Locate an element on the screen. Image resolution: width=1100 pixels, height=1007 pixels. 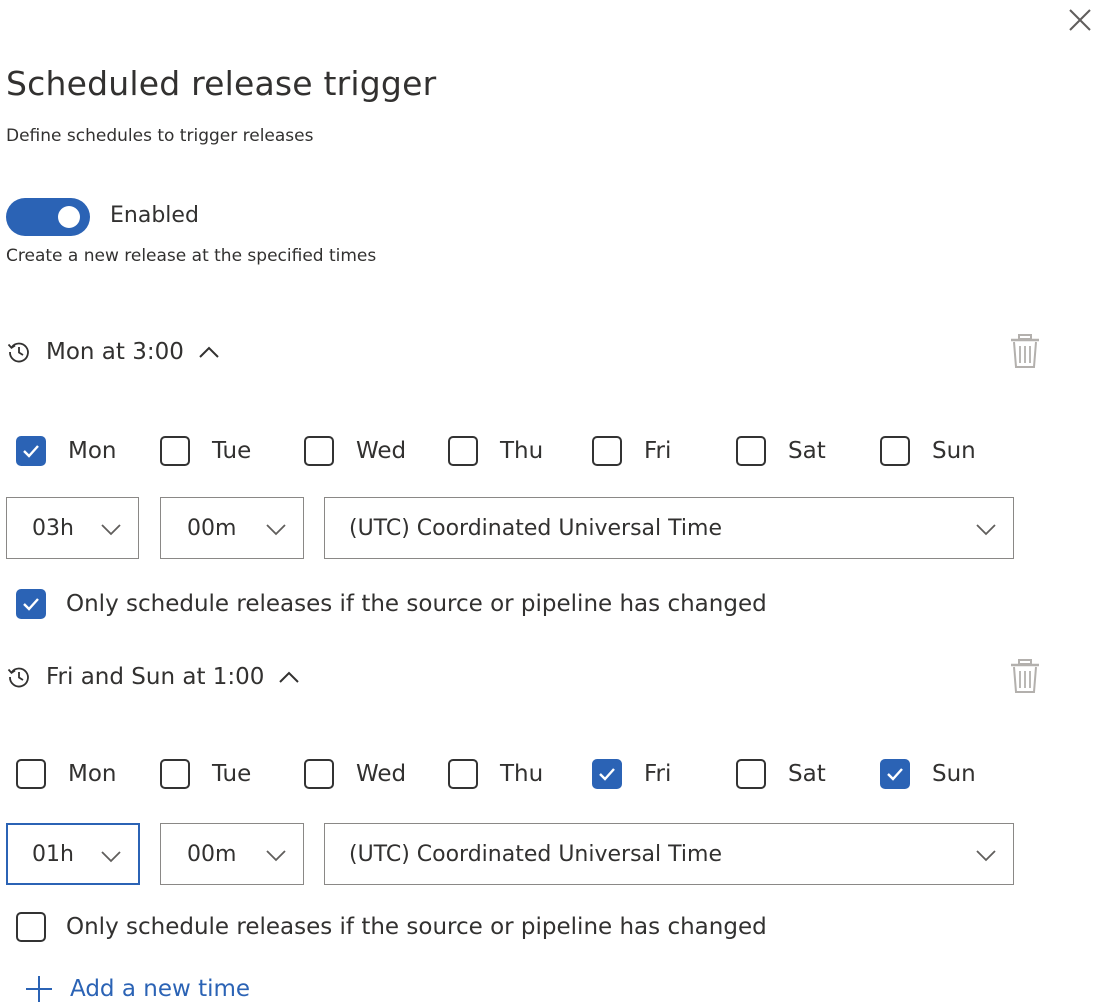
schedule-2-minute-select: 00m is located at coordinates (232, 854).